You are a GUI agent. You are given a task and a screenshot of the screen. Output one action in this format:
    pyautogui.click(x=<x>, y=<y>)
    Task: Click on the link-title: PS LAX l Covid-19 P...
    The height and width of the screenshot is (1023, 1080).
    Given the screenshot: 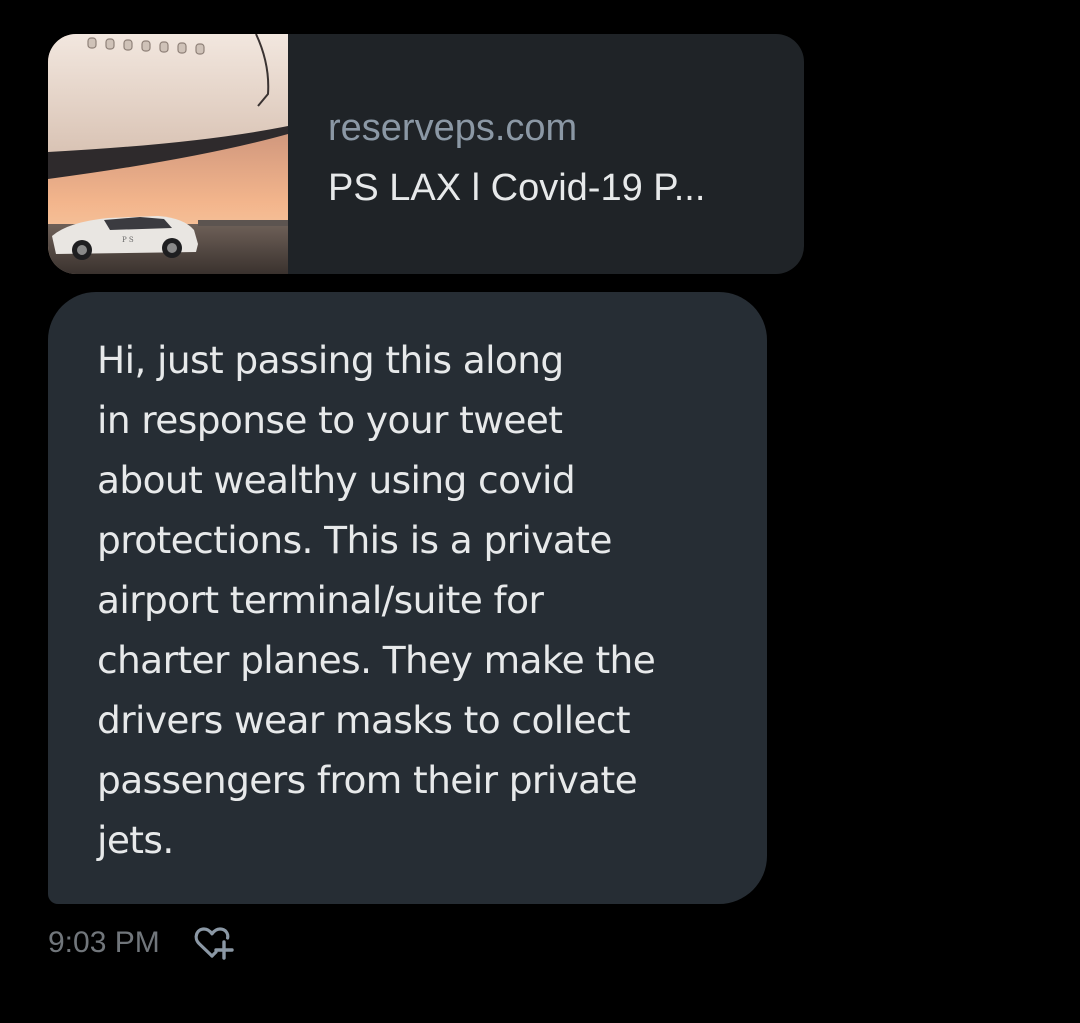 What is the action you would take?
    pyautogui.click(x=517, y=188)
    